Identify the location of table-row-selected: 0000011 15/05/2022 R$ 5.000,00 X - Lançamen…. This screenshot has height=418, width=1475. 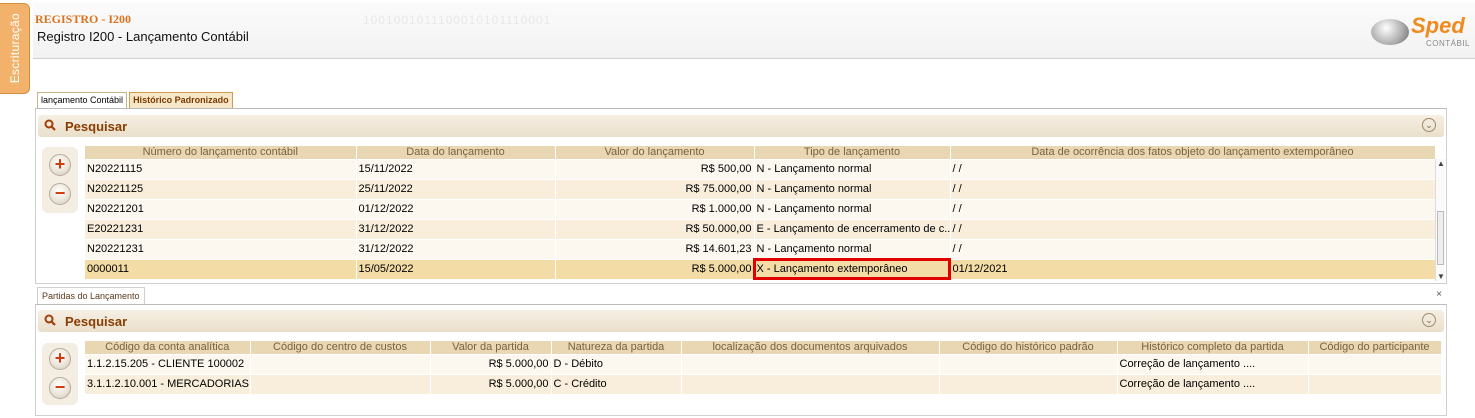
(760, 269).